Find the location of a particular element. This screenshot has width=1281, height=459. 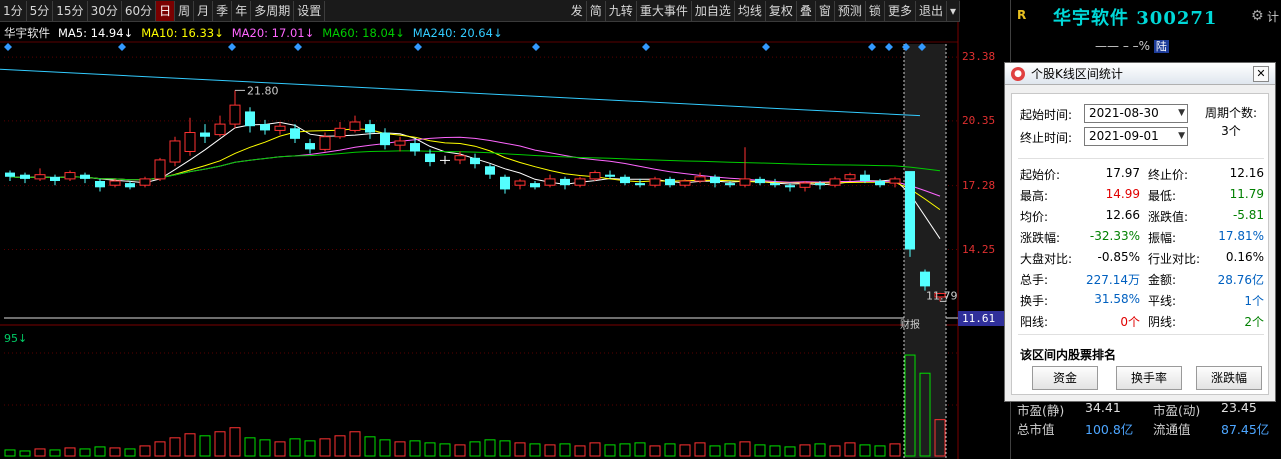

close-icon: ✕ is located at coordinates (1261, 74).